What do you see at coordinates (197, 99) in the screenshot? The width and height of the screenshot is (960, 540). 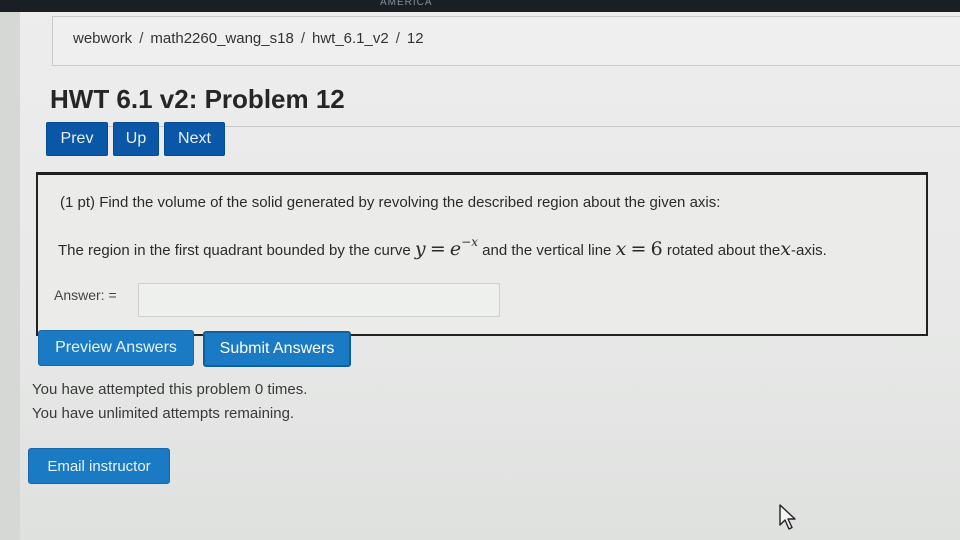 I see `page-title: HWT 6.1 v2: Problem 12` at bounding box center [197, 99].